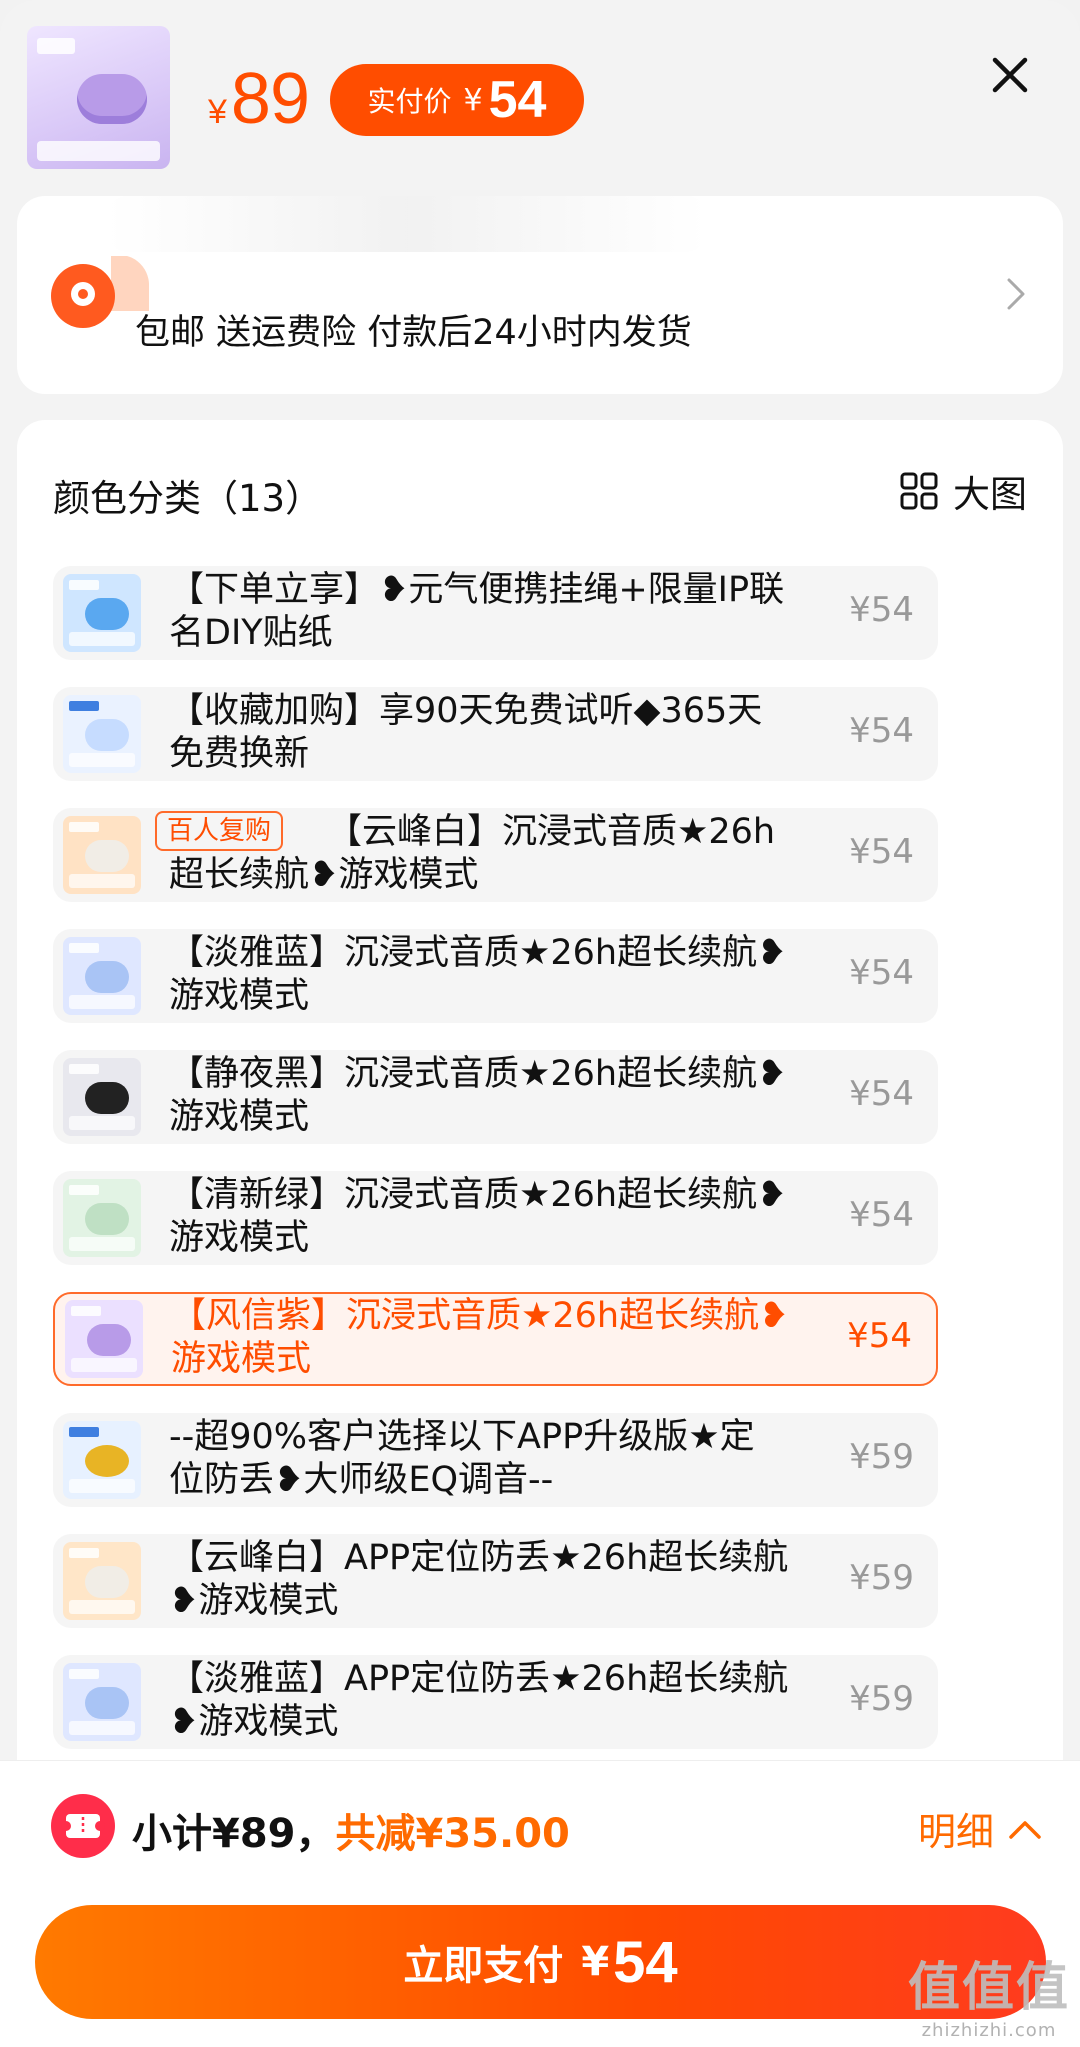 The image size is (1080, 2047). I want to click on option-row-6: 【清新绿】沉浸式音质★26h超长续航❥游戏模式 ¥54, so click(495, 1218).